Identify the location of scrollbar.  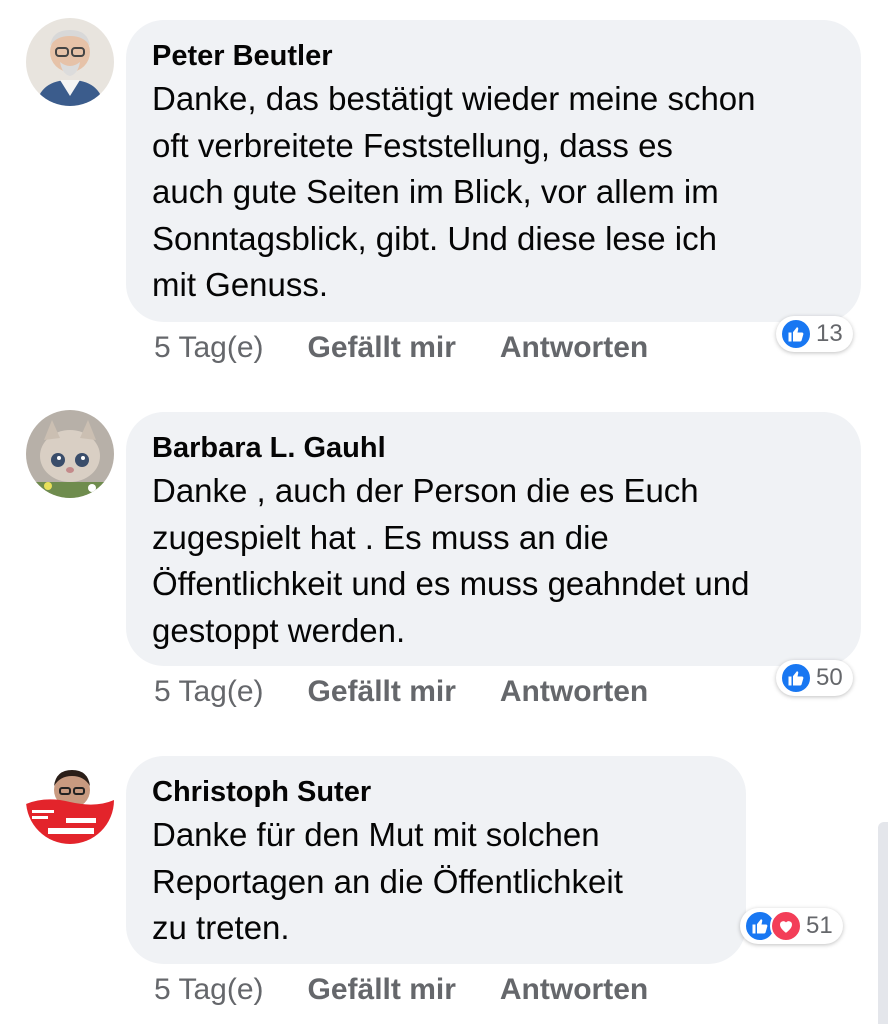
(883, 923).